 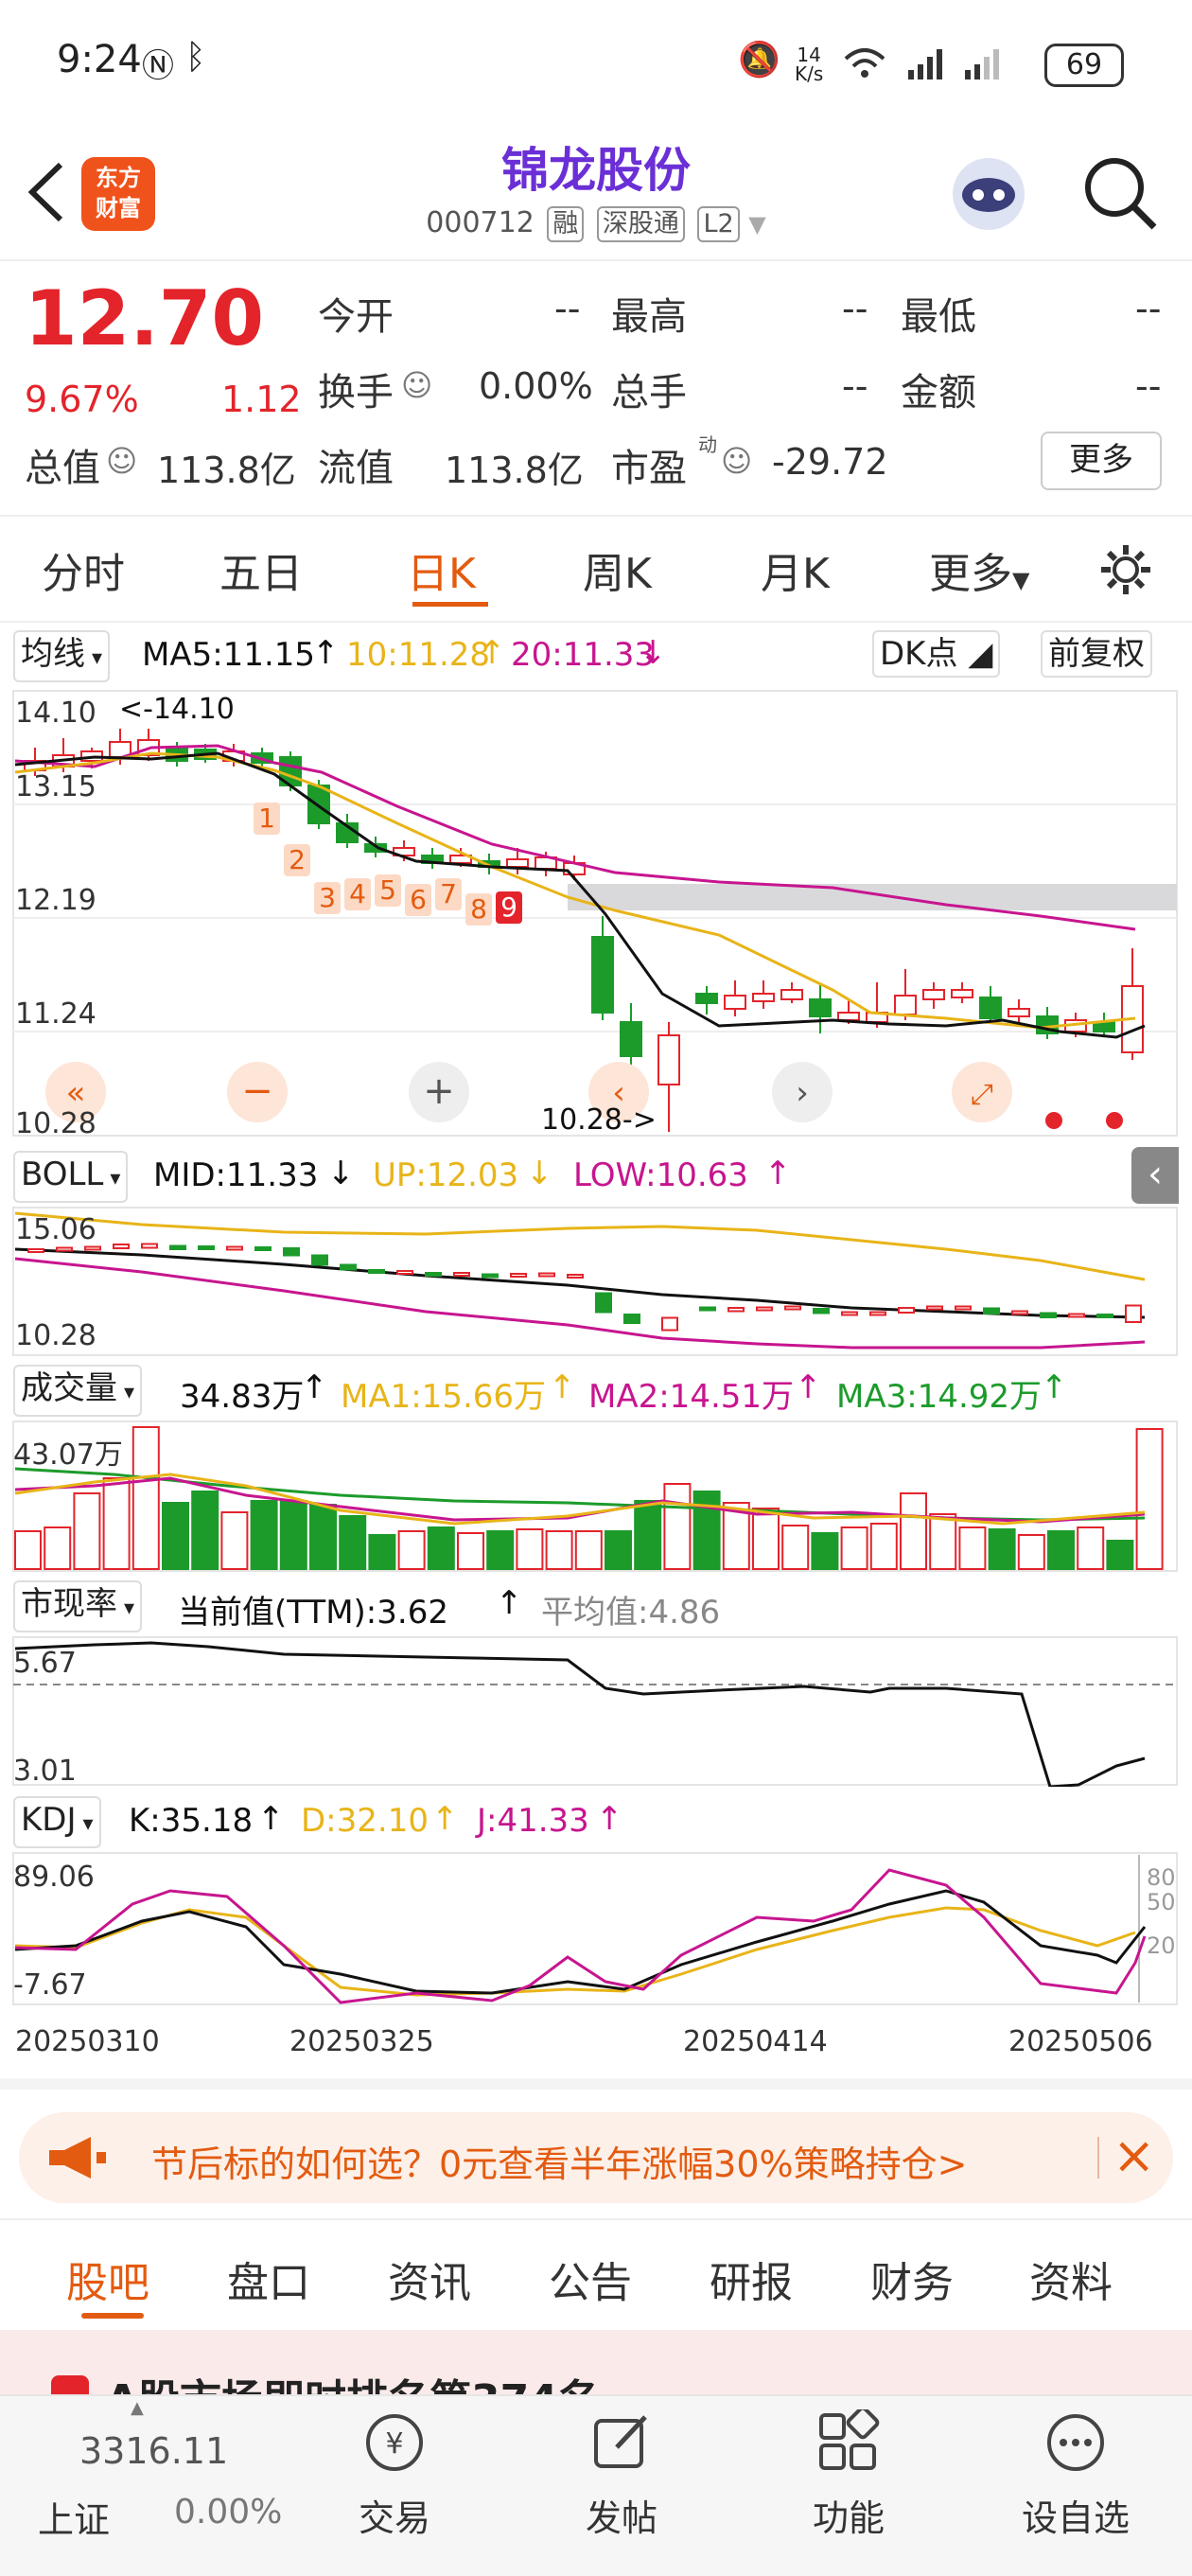 I want to click on up-arrow-icon: ↑, so click(x=271, y=1819).